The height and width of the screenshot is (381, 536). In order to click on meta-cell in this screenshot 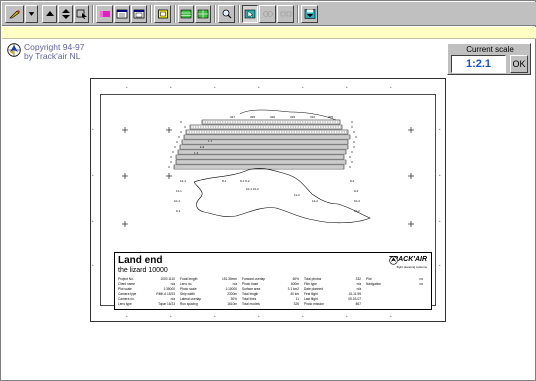, I will do `click(397, 304)`.